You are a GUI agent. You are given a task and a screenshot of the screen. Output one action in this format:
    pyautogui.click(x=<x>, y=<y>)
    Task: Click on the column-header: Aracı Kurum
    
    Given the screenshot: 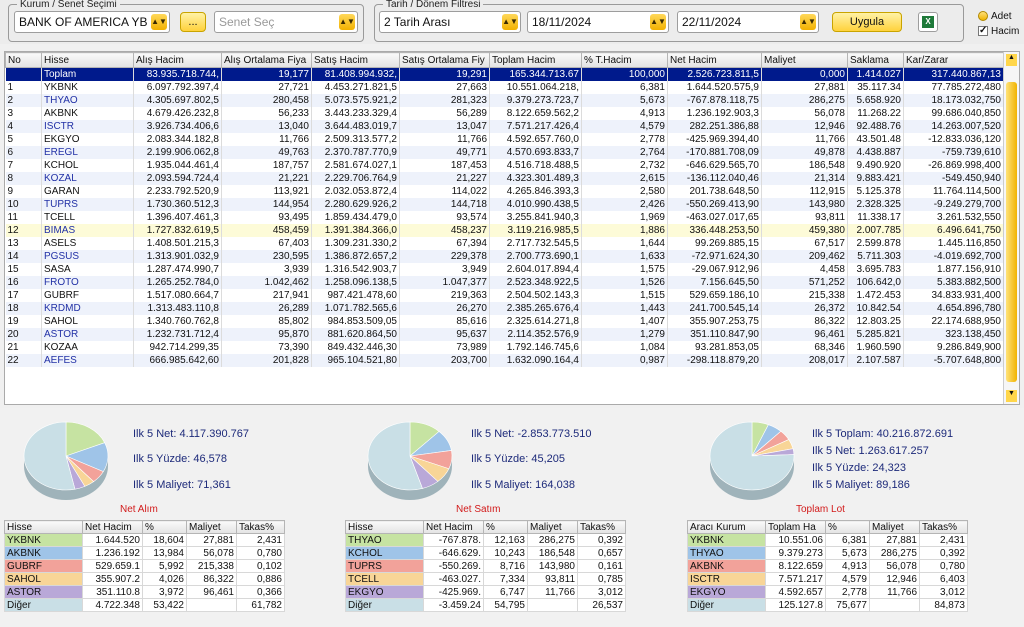 What is the action you would take?
    pyautogui.click(x=726, y=527)
    